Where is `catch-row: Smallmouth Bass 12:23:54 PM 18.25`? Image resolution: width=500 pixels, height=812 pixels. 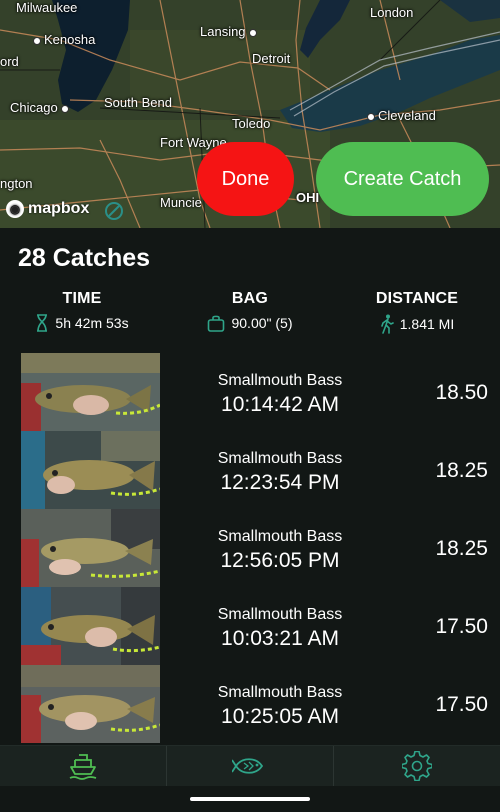
catch-row: Smallmouth Bass 12:23:54 PM 18.25 is located at coordinates (250, 470).